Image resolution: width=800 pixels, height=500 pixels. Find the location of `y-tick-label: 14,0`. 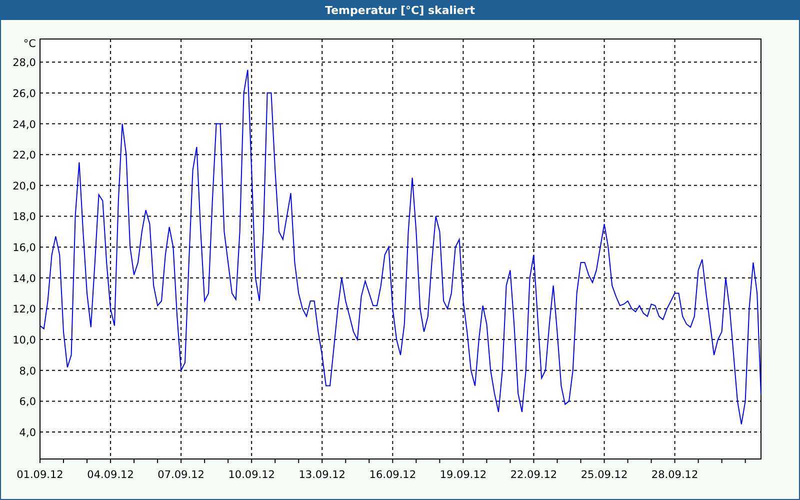

y-tick-label: 14,0 is located at coordinates (24, 278).